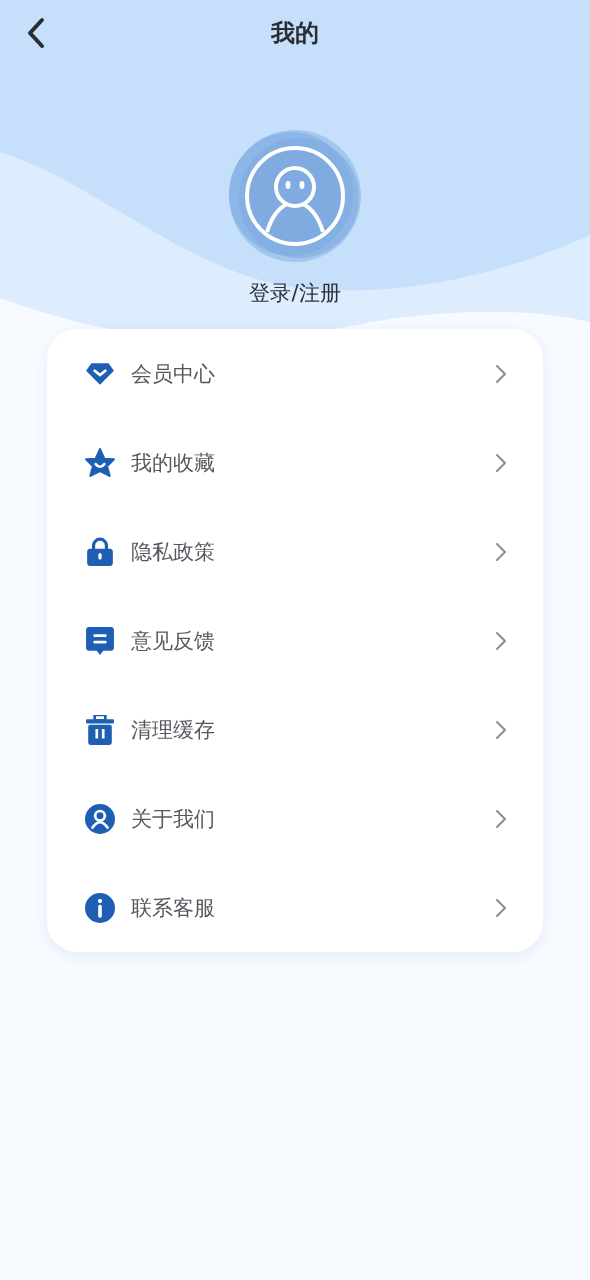 This screenshot has height=1280, width=590. I want to click on menu-item: 会员中心, so click(295, 373).